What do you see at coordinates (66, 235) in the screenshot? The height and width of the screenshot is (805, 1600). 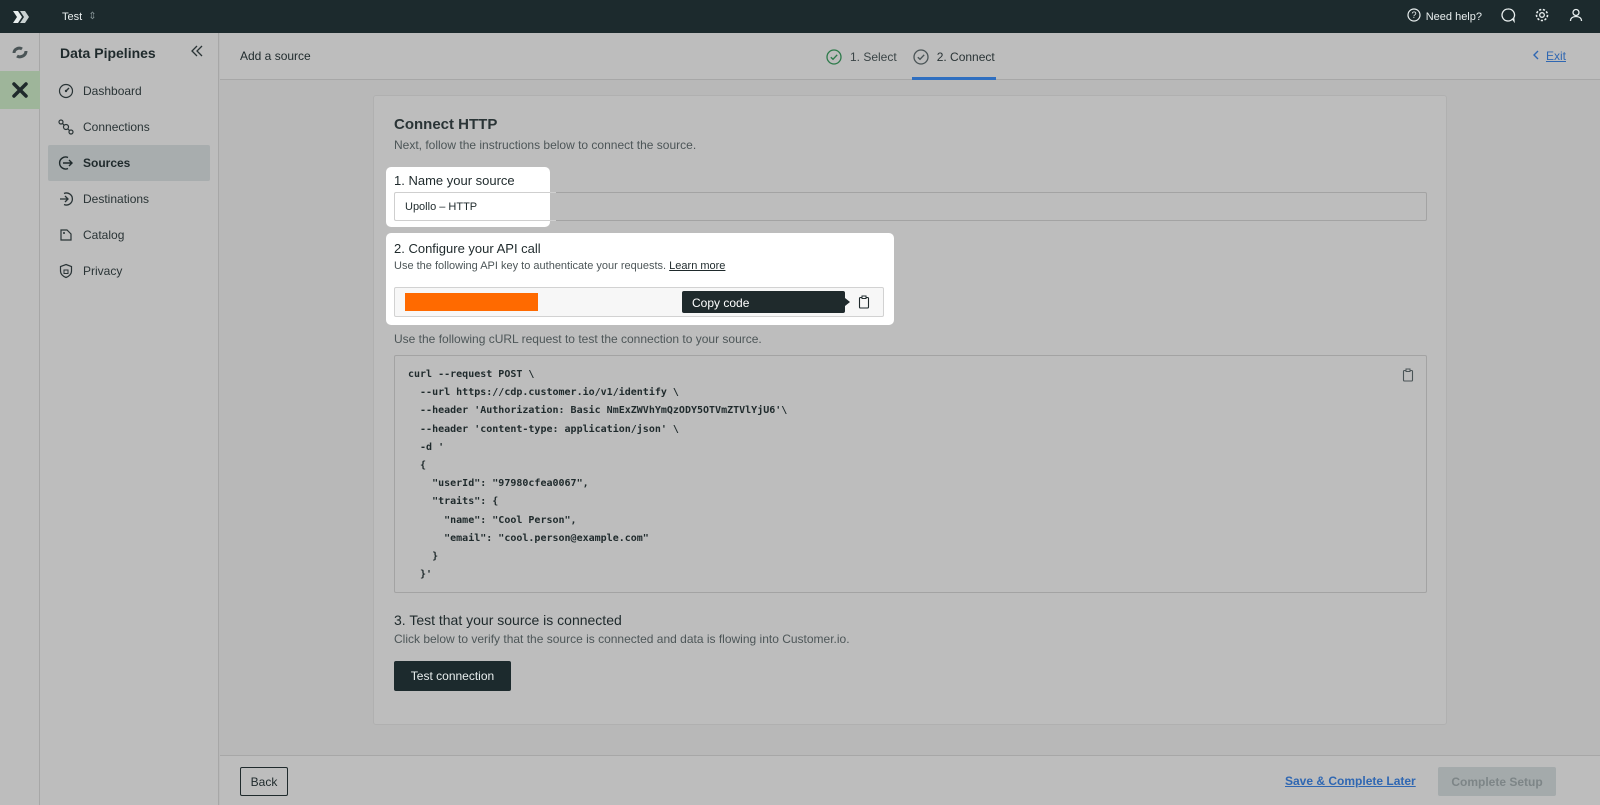 I see `catalog-icon` at bounding box center [66, 235].